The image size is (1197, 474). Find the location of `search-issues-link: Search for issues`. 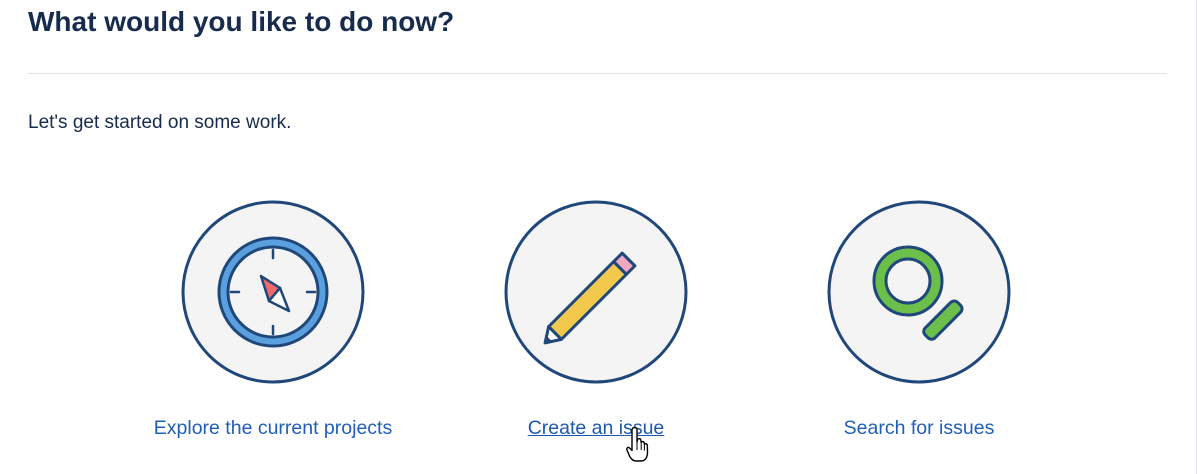

search-issues-link: Search for issues is located at coordinates (919, 428).